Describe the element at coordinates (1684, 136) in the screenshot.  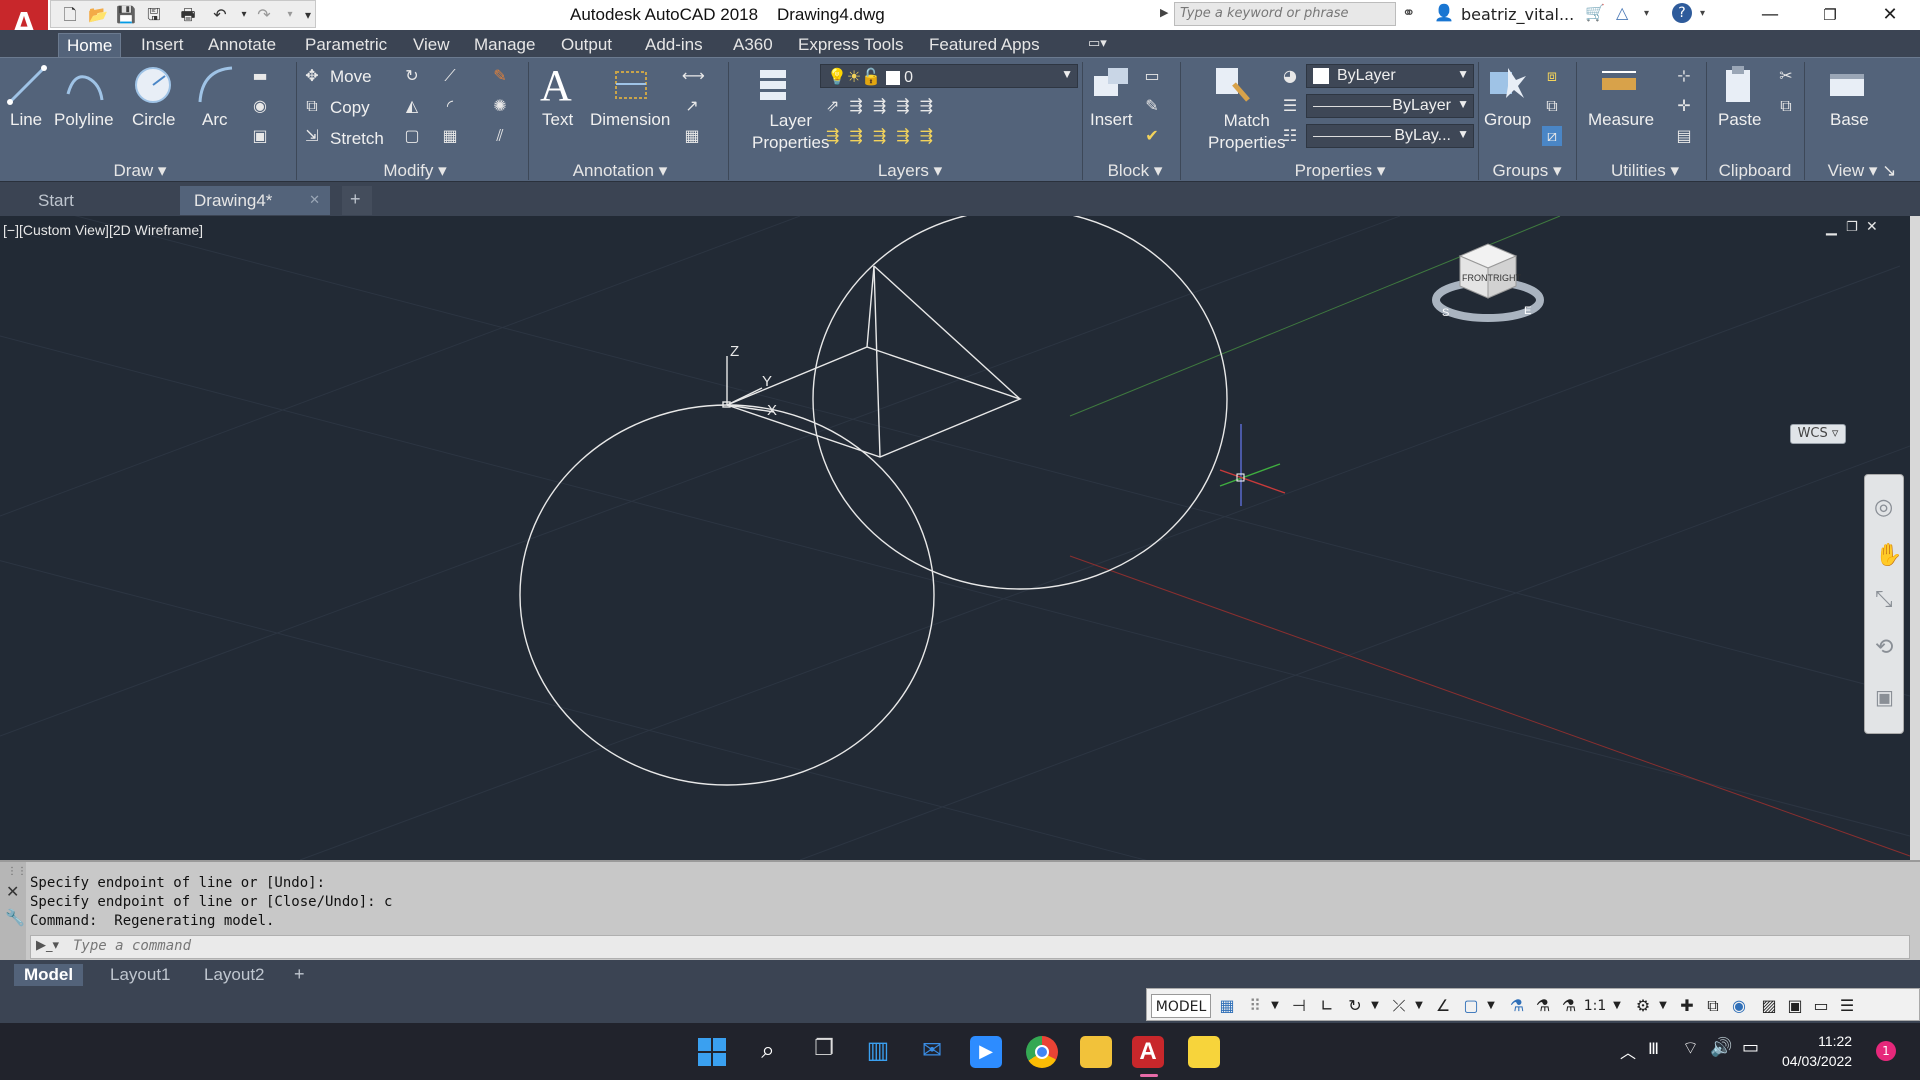
I see `calculator-icon: ▤` at that location.